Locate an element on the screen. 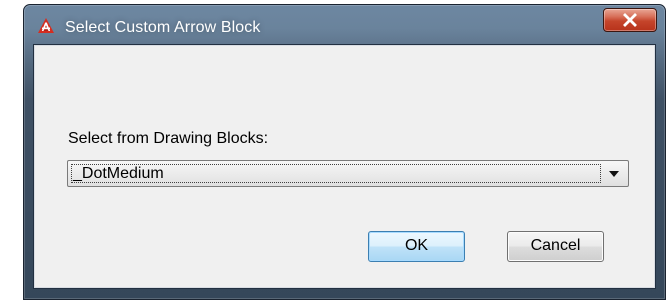  dialog-title: Select Custom Arrow Block is located at coordinates (163, 27).